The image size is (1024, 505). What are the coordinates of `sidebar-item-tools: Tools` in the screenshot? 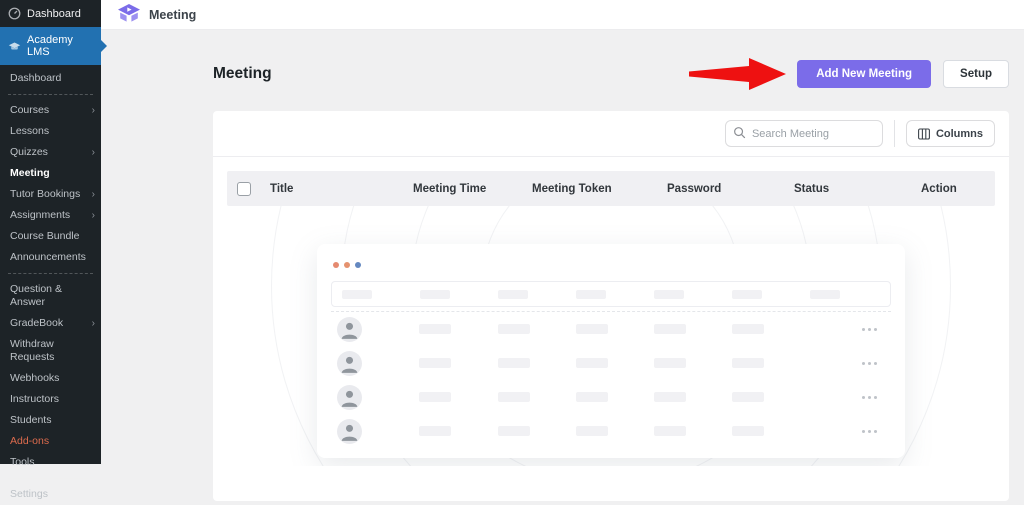 It's located at (50, 462).